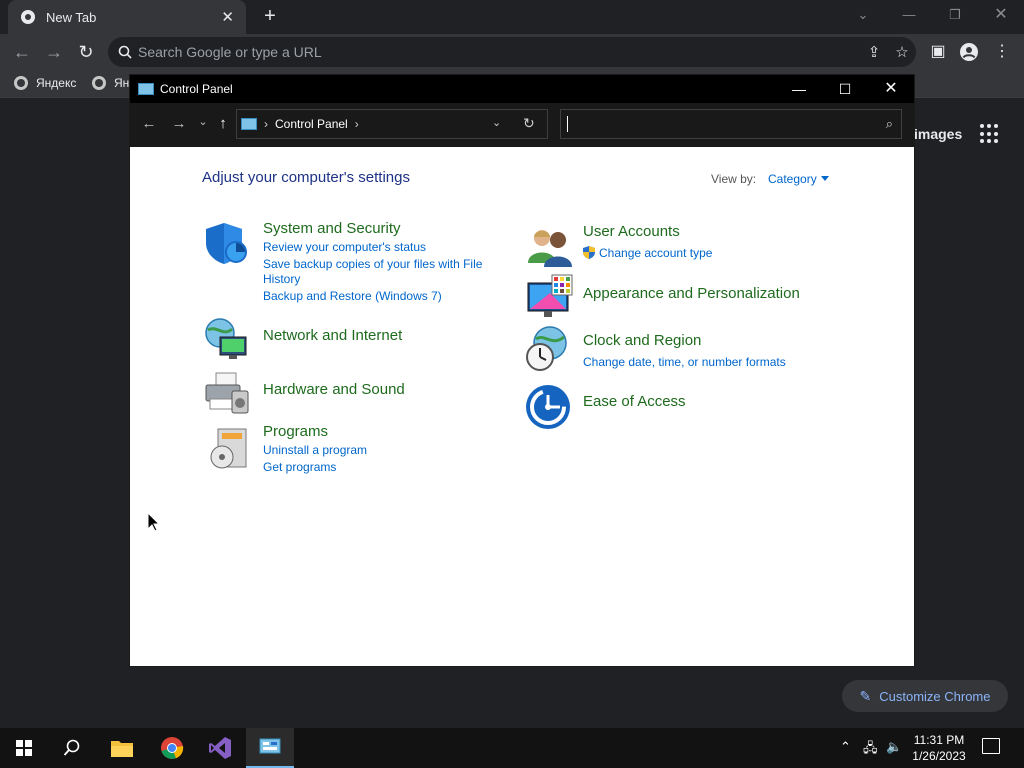  What do you see at coordinates (522, 89) in the screenshot?
I see `title-bar: Control Panel — ☐ ✕` at bounding box center [522, 89].